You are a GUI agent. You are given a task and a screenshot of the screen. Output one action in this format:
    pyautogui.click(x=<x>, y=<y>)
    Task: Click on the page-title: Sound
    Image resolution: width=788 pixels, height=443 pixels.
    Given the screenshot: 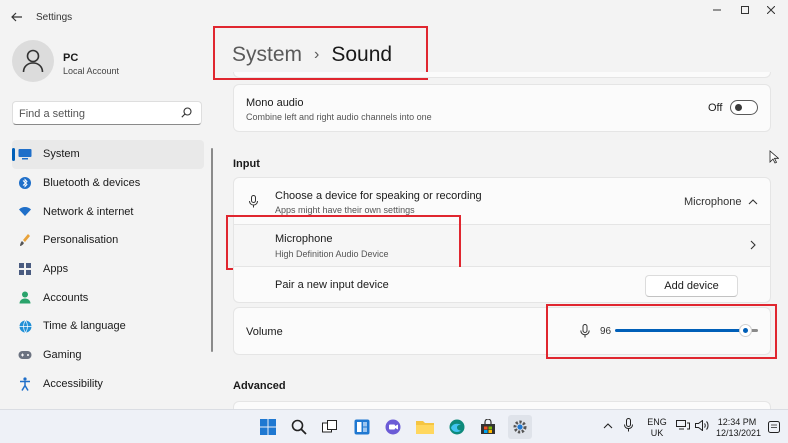 What is the action you would take?
    pyautogui.click(x=362, y=54)
    